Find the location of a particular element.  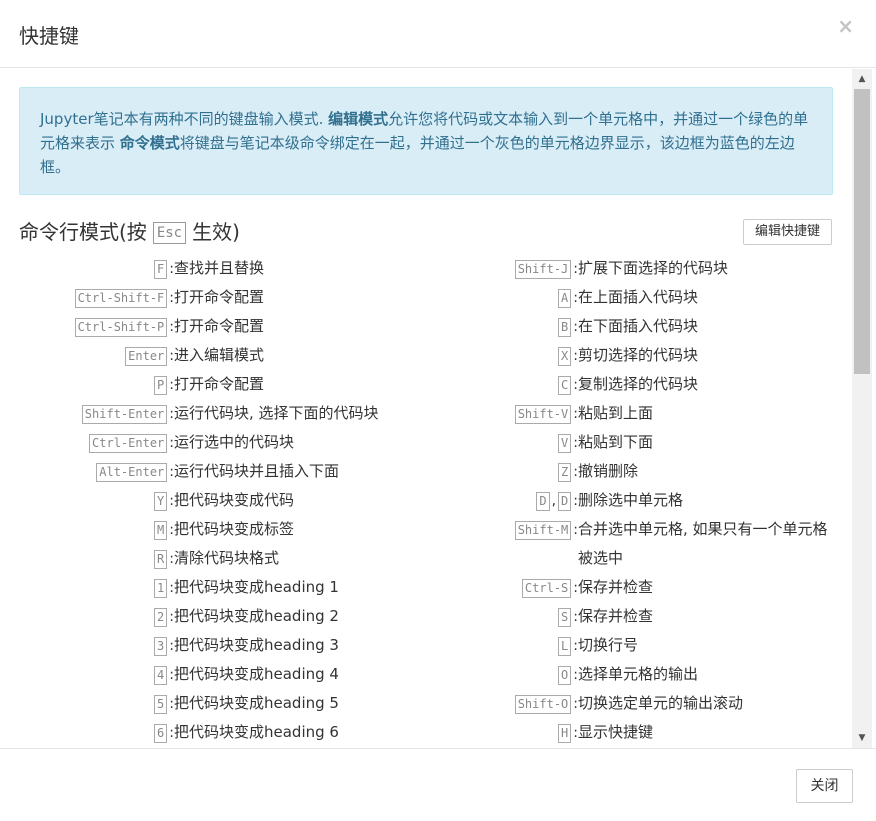

shortcut-description: 把代码块变成标签 is located at coordinates (234, 529).